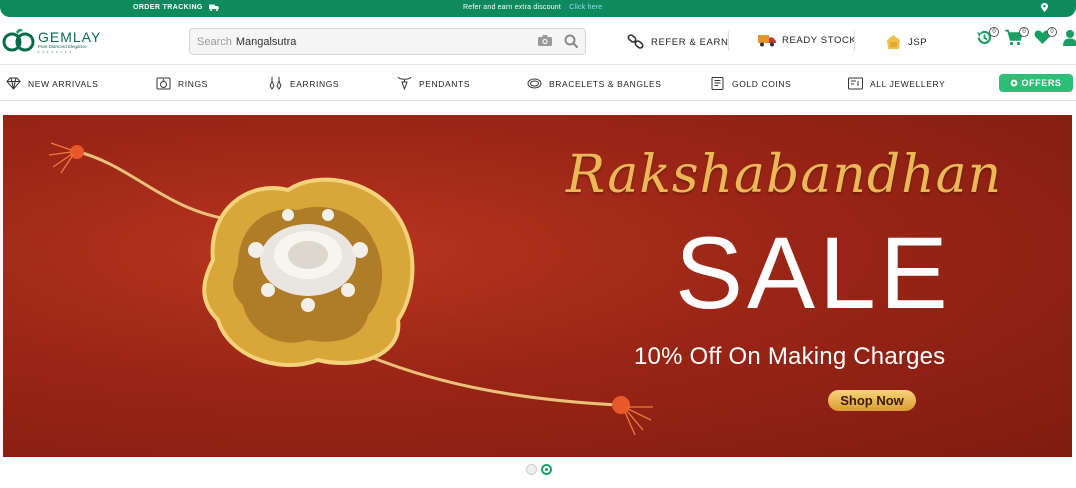  I want to click on nav-gold-coins: GOLD COINS, so click(750, 83).